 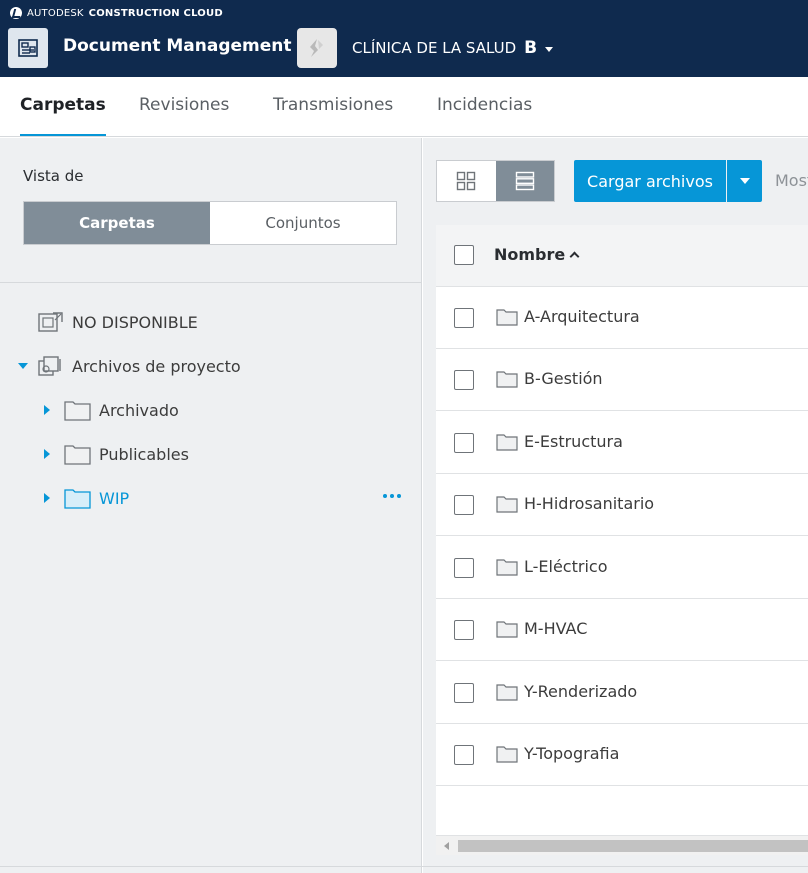 What do you see at coordinates (573, 441) in the screenshot?
I see `folder-name: E-Estructura` at bounding box center [573, 441].